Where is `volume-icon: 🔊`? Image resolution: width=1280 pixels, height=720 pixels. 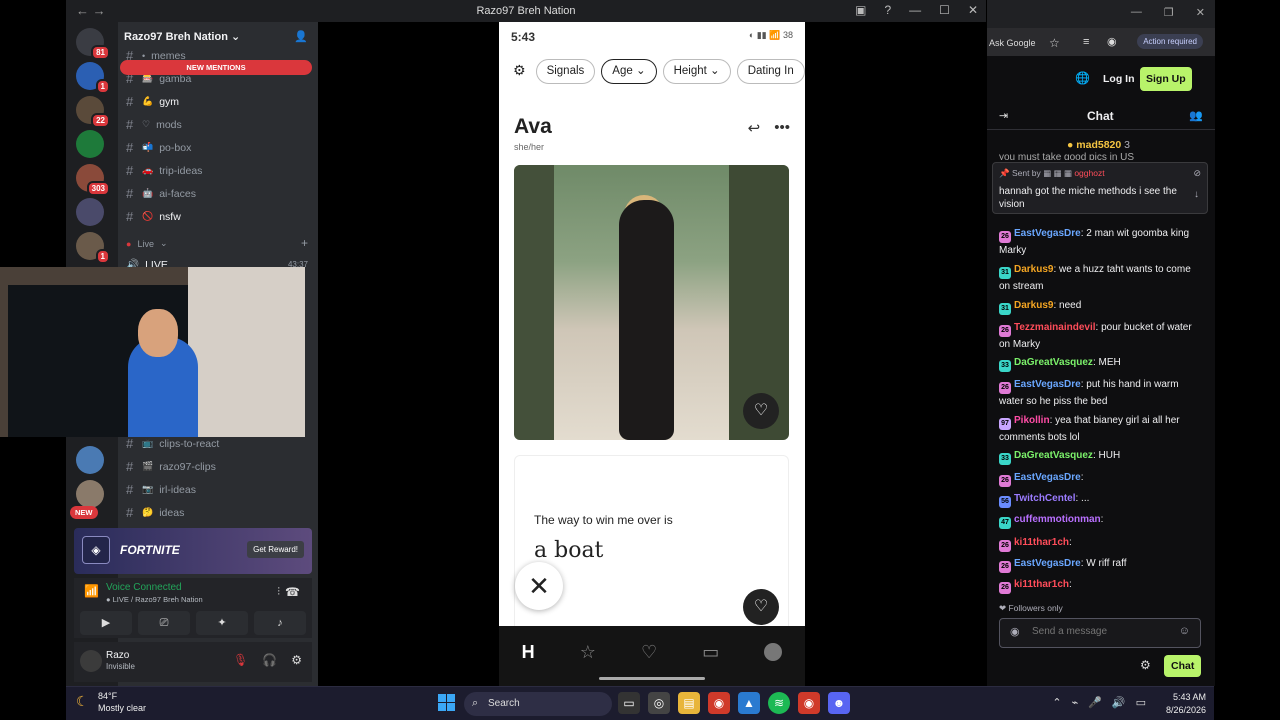
volume-icon: 🔊 is located at coordinates (1119, 702).